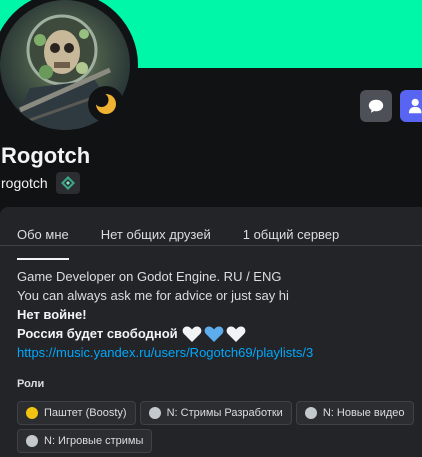  I want to click on add-friend-icon, so click(415, 106).